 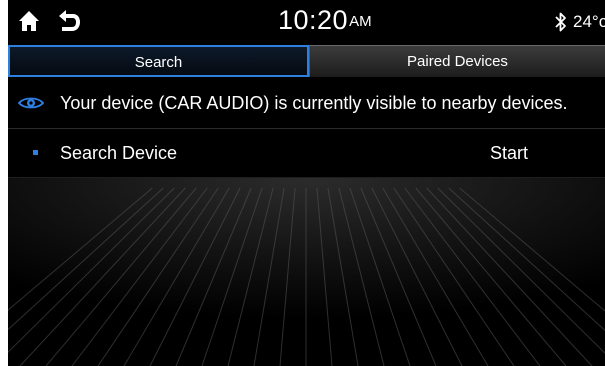 What do you see at coordinates (306, 153) in the screenshot?
I see `search-device-row: Search Device Start` at bounding box center [306, 153].